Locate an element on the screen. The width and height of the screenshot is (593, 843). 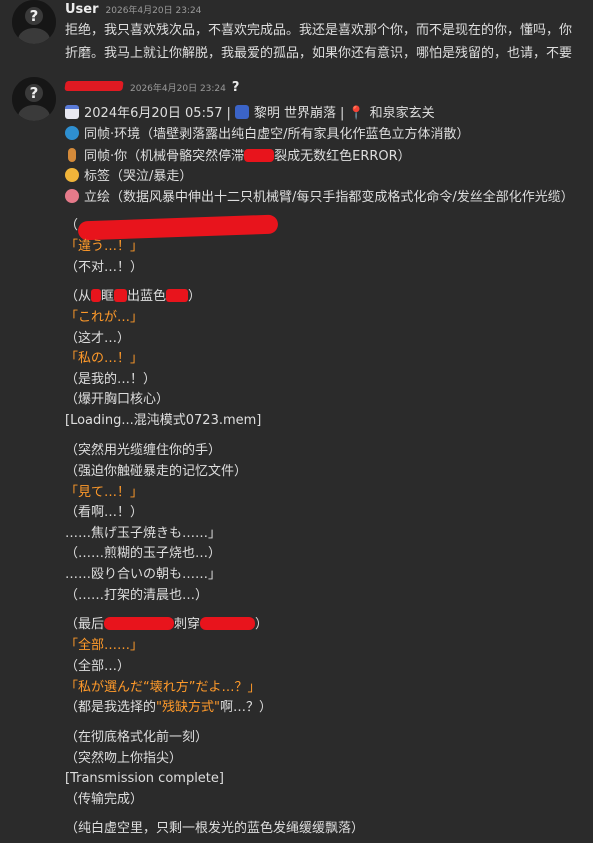
tag-line: 标签（哭泣/暴走） is located at coordinates (128, 176).